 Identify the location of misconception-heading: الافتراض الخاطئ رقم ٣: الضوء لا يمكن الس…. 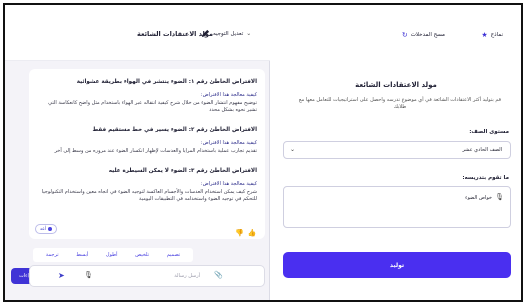
(182, 171).